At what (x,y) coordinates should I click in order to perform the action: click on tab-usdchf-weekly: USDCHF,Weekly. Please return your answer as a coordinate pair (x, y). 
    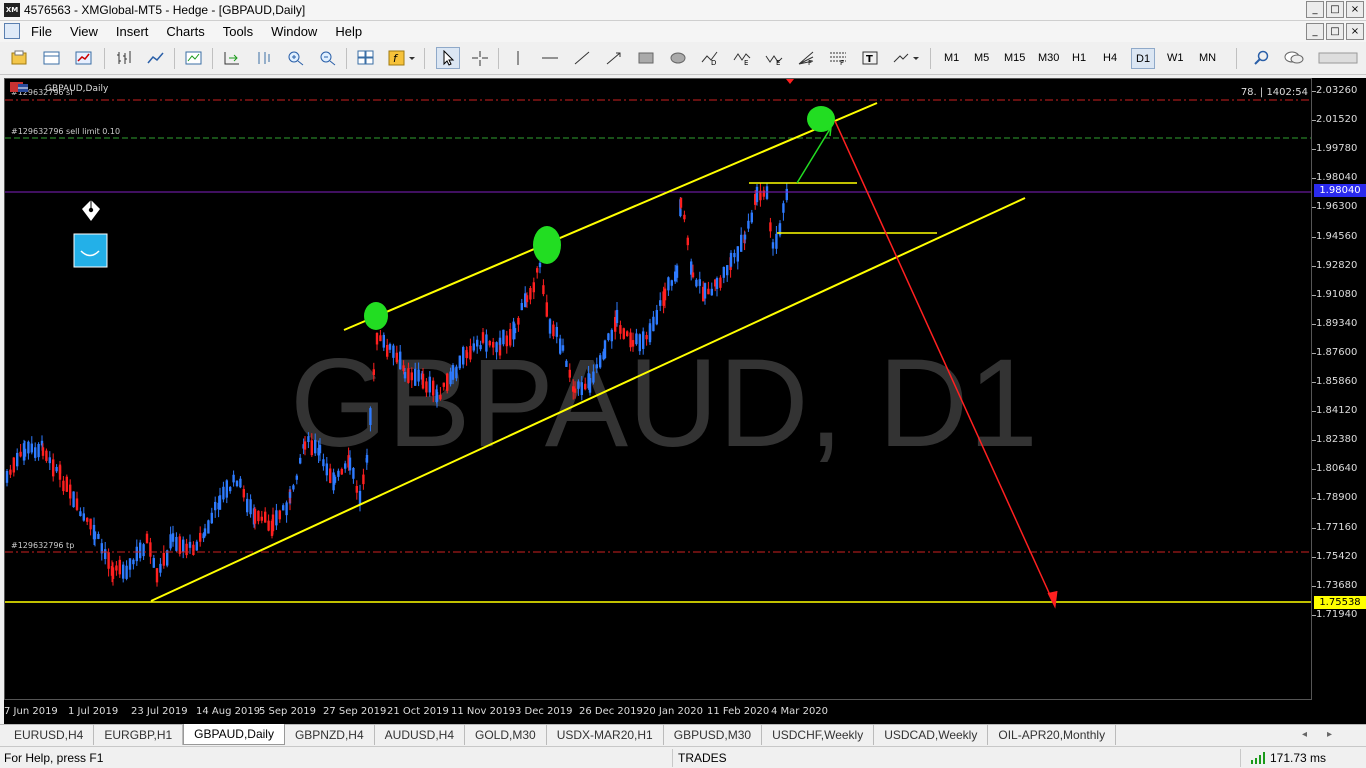
    Looking at the image, I should click on (818, 735).